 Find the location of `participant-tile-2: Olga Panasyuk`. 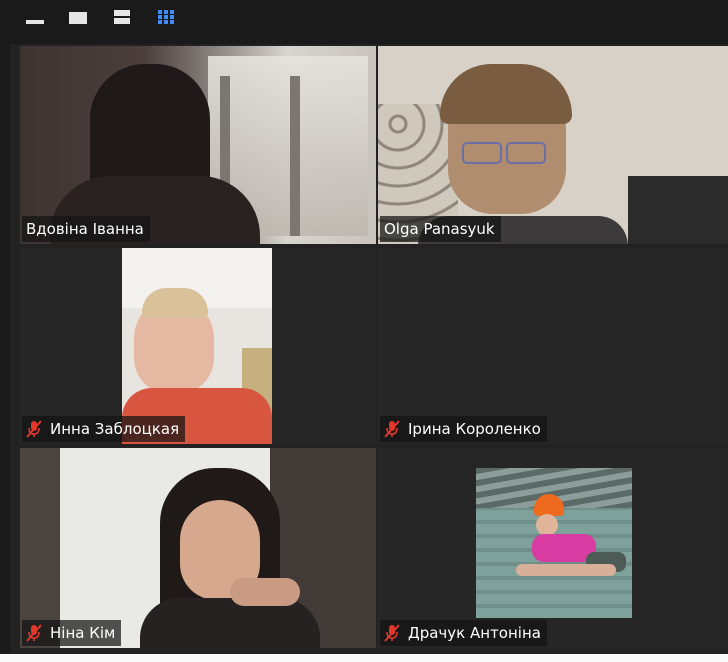

participant-tile-2: Olga Panasyuk is located at coordinates (553, 145).